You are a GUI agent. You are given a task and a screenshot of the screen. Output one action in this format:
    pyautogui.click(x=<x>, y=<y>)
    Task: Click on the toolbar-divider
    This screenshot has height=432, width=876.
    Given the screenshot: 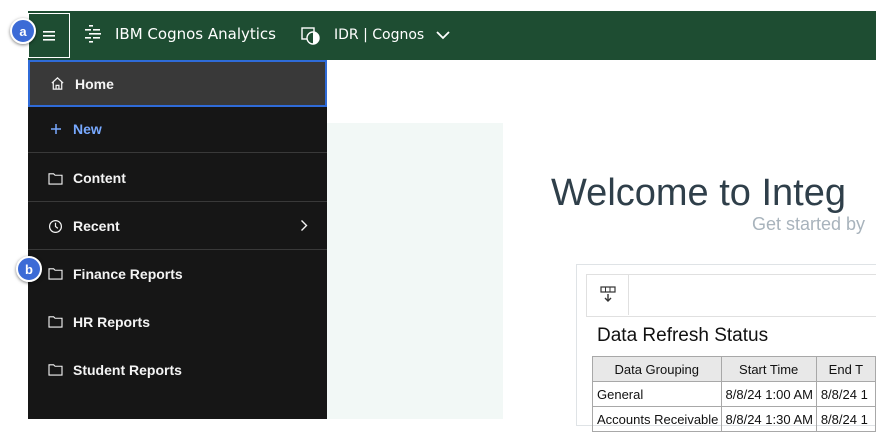 What is the action you would take?
    pyautogui.click(x=628, y=295)
    